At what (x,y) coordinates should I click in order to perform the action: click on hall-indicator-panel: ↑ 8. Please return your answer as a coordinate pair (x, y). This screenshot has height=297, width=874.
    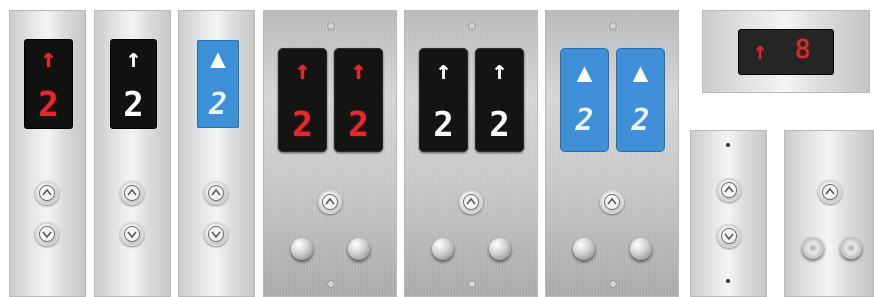
    Looking at the image, I should click on (786, 51).